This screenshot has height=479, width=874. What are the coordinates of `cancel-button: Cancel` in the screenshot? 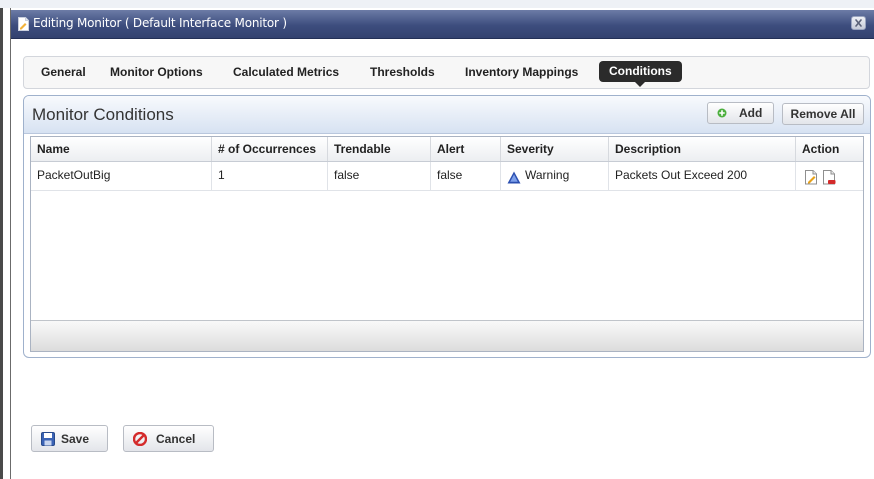 It's located at (168, 438).